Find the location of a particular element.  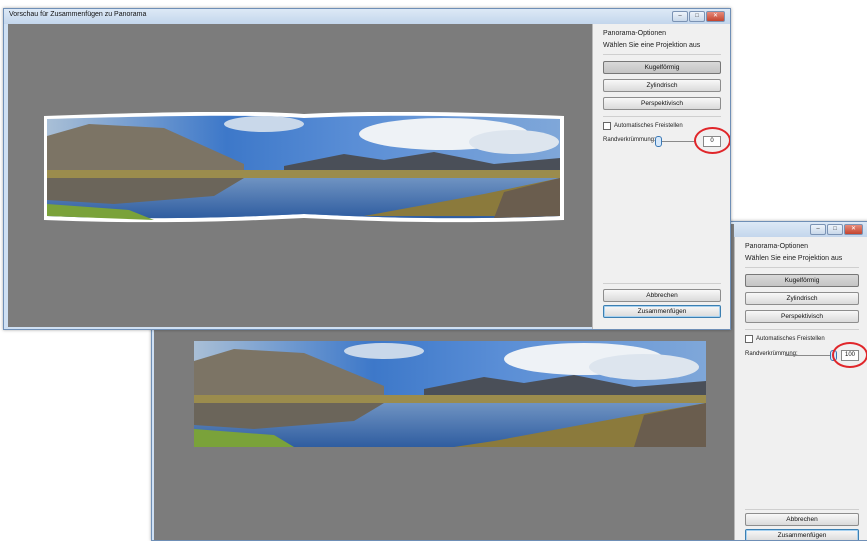

back-panorama-image is located at coordinates (450, 394).